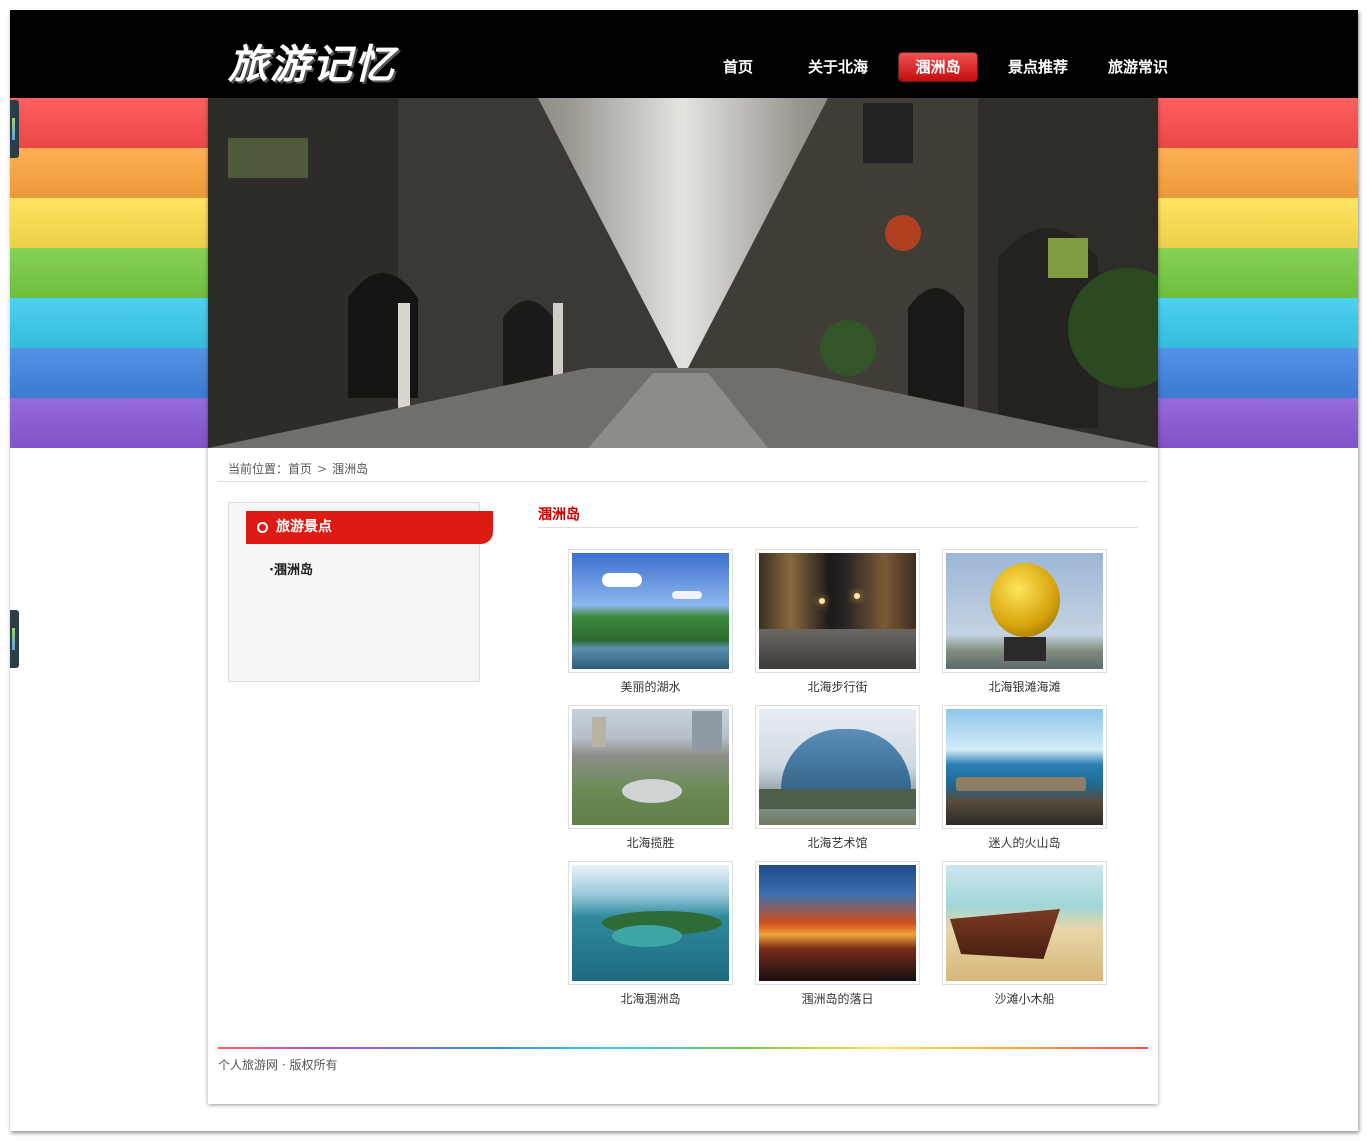  What do you see at coordinates (262, 527) in the screenshot?
I see `circle-bullet-icon` at bounding box center [262, 527].